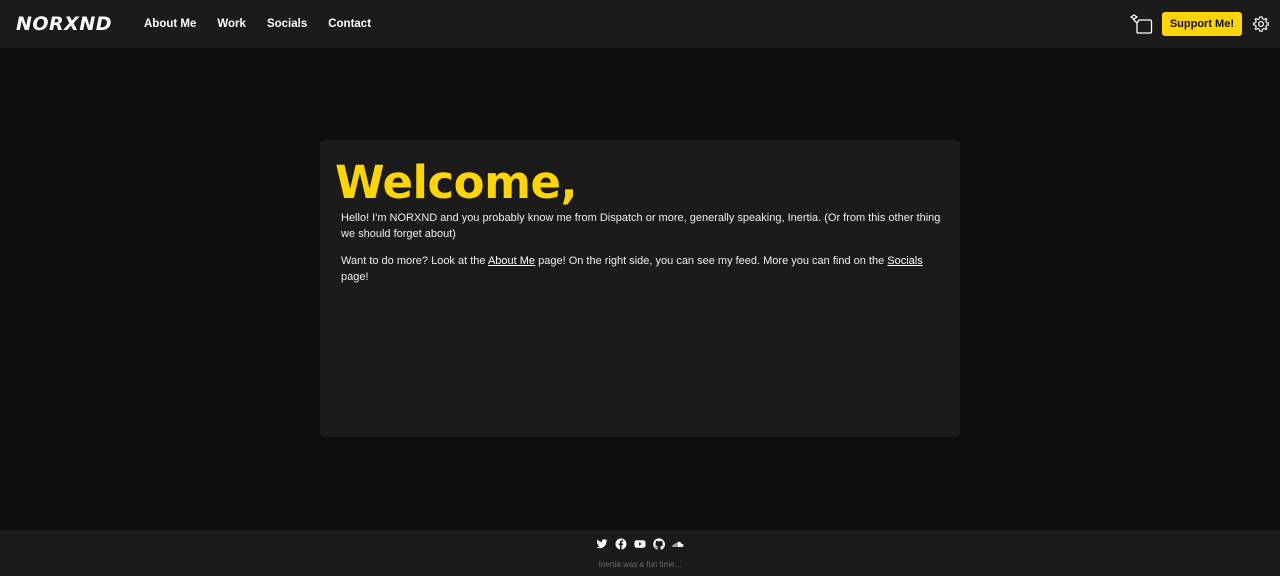 This screenshot has width=1280, height=576. Describe the element at coordinates (287, 24) in the screenshot. I see `nav-socials: Socials` at that location.